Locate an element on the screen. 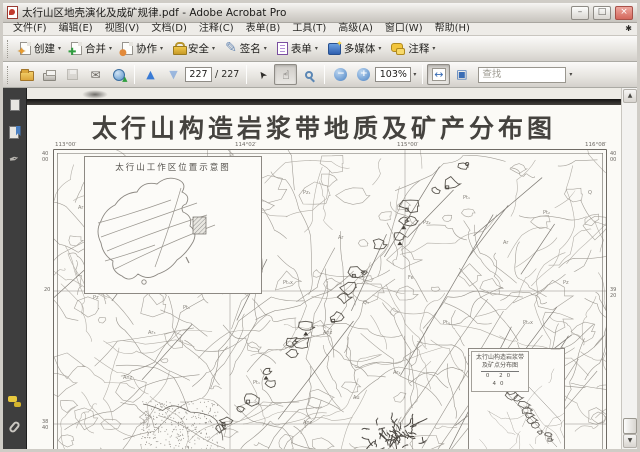 The image size is (640, 452). paperclip-icon is located at coordinates (14, 427).